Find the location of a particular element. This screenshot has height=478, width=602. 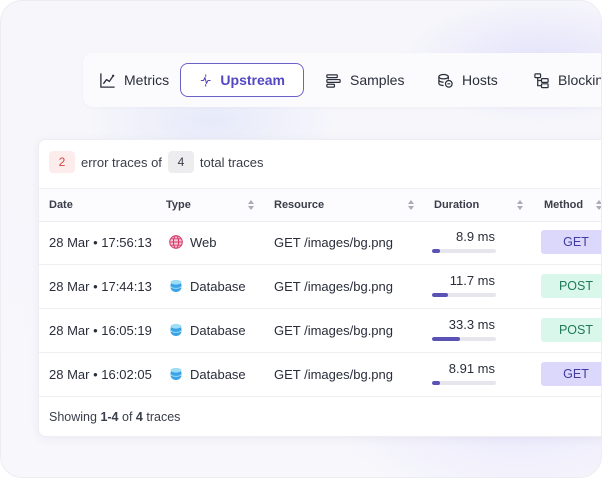

type-label: Web is located at coordinates (203, 242).